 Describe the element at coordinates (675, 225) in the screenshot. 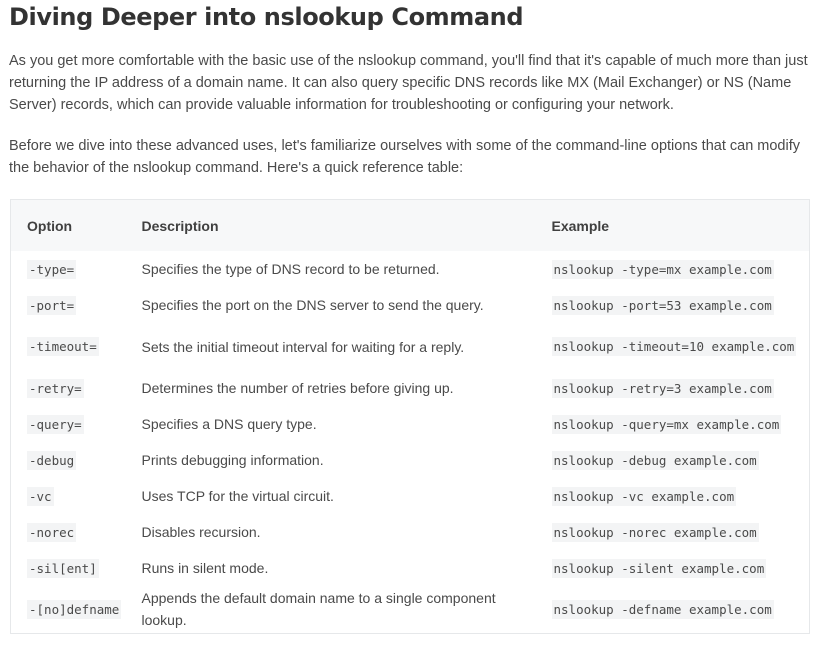

I see `header-example: Example` at that location.